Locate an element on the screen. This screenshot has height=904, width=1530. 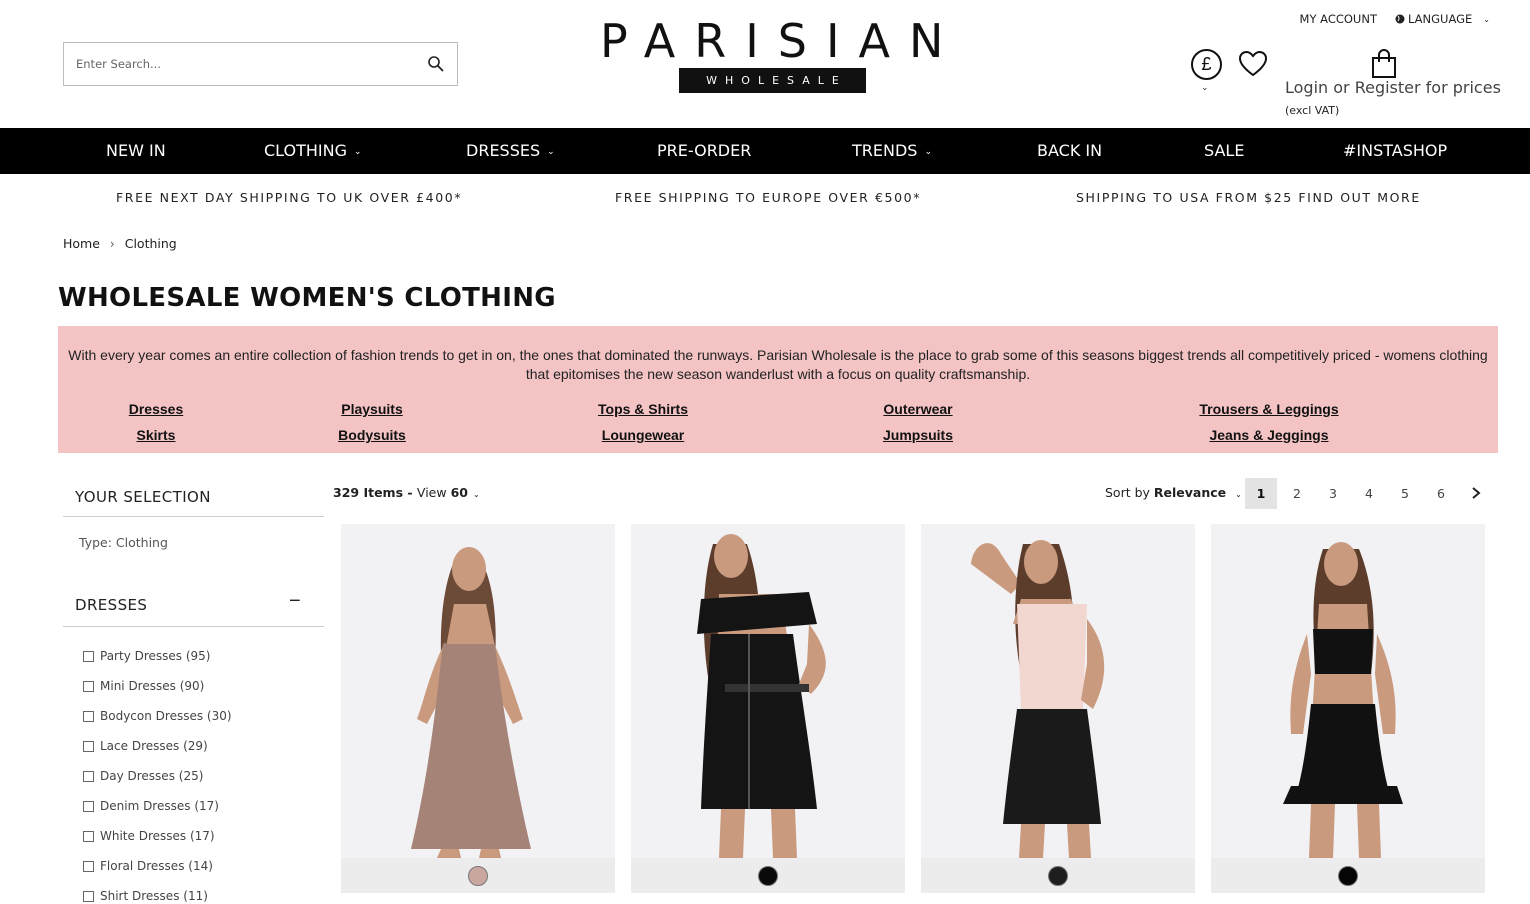
view-label: View is located at coordinates (431, 492).